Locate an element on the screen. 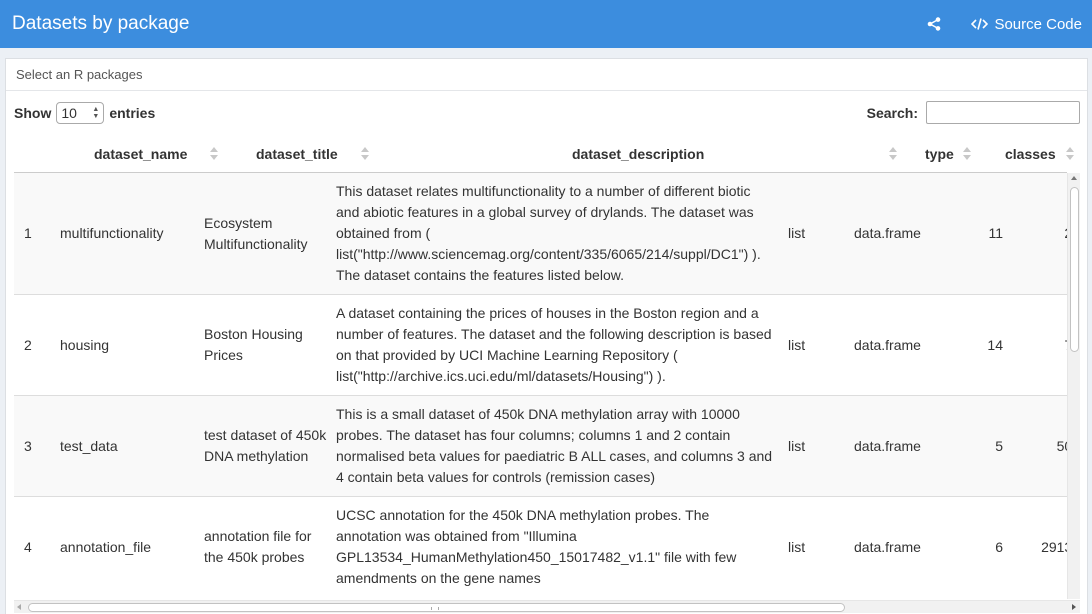 The image size is (1092, 614). entries-label: entries is located at coordinates (132, 113).